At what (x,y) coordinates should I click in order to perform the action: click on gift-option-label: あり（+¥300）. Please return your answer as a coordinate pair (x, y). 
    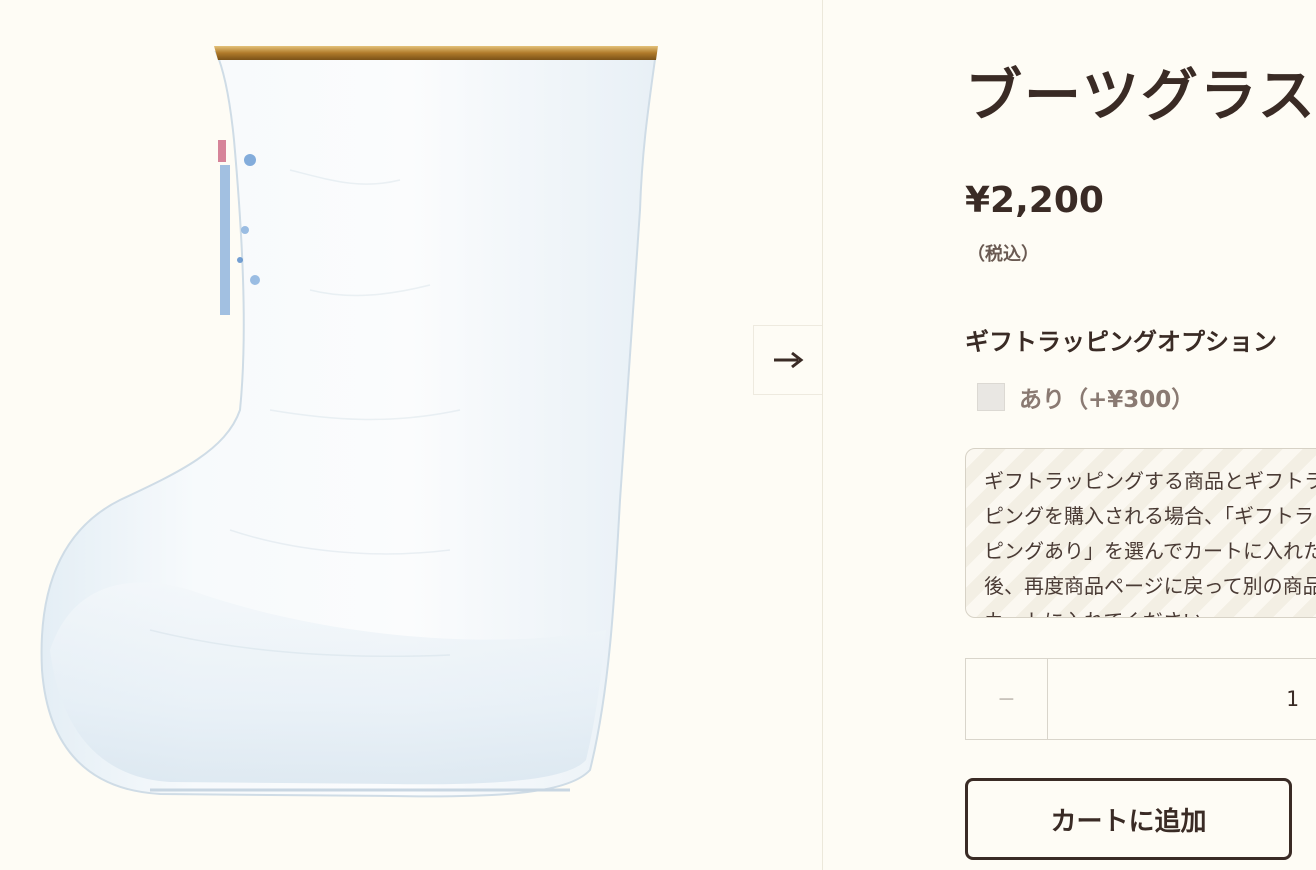
    Looking at the image, I should click on (1107, 400).